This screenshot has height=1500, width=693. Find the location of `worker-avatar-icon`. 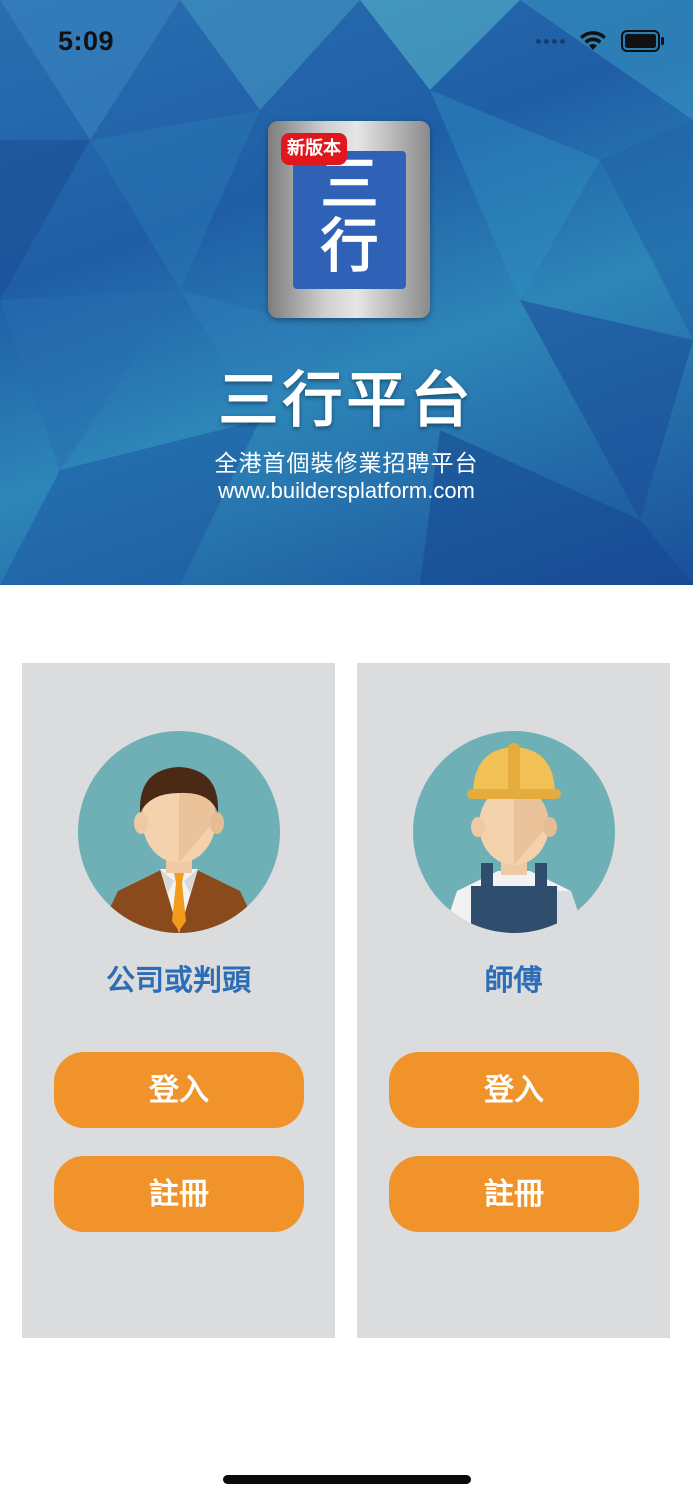

worker-avatar-icon is located at coordinates (514, 832).